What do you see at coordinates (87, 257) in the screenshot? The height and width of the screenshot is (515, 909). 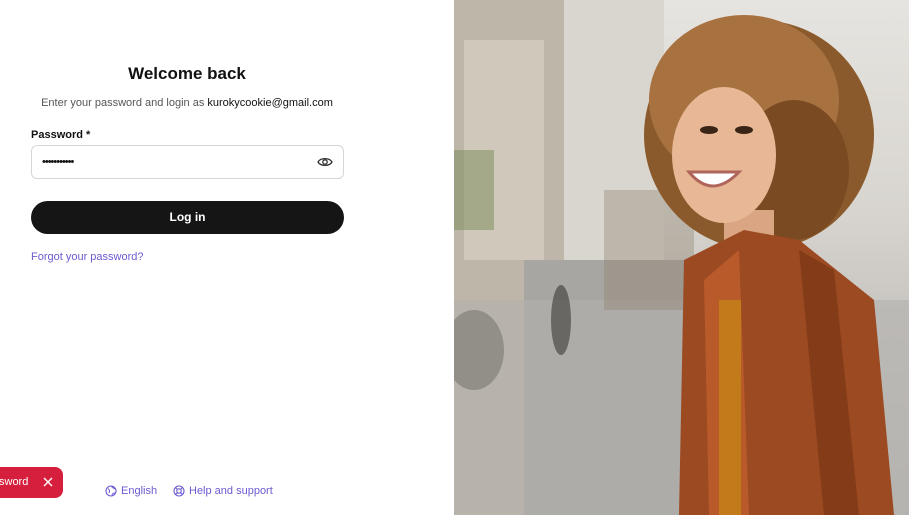 I see `forgot-password-link: Forgot your password?` at bounding box center [87, 257].